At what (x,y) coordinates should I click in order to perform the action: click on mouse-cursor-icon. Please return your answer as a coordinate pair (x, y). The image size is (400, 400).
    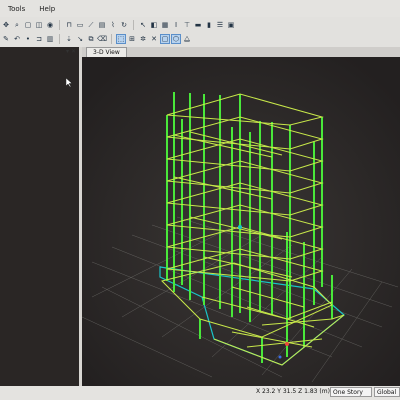
    Looking at the image, I should click on (69, 82).